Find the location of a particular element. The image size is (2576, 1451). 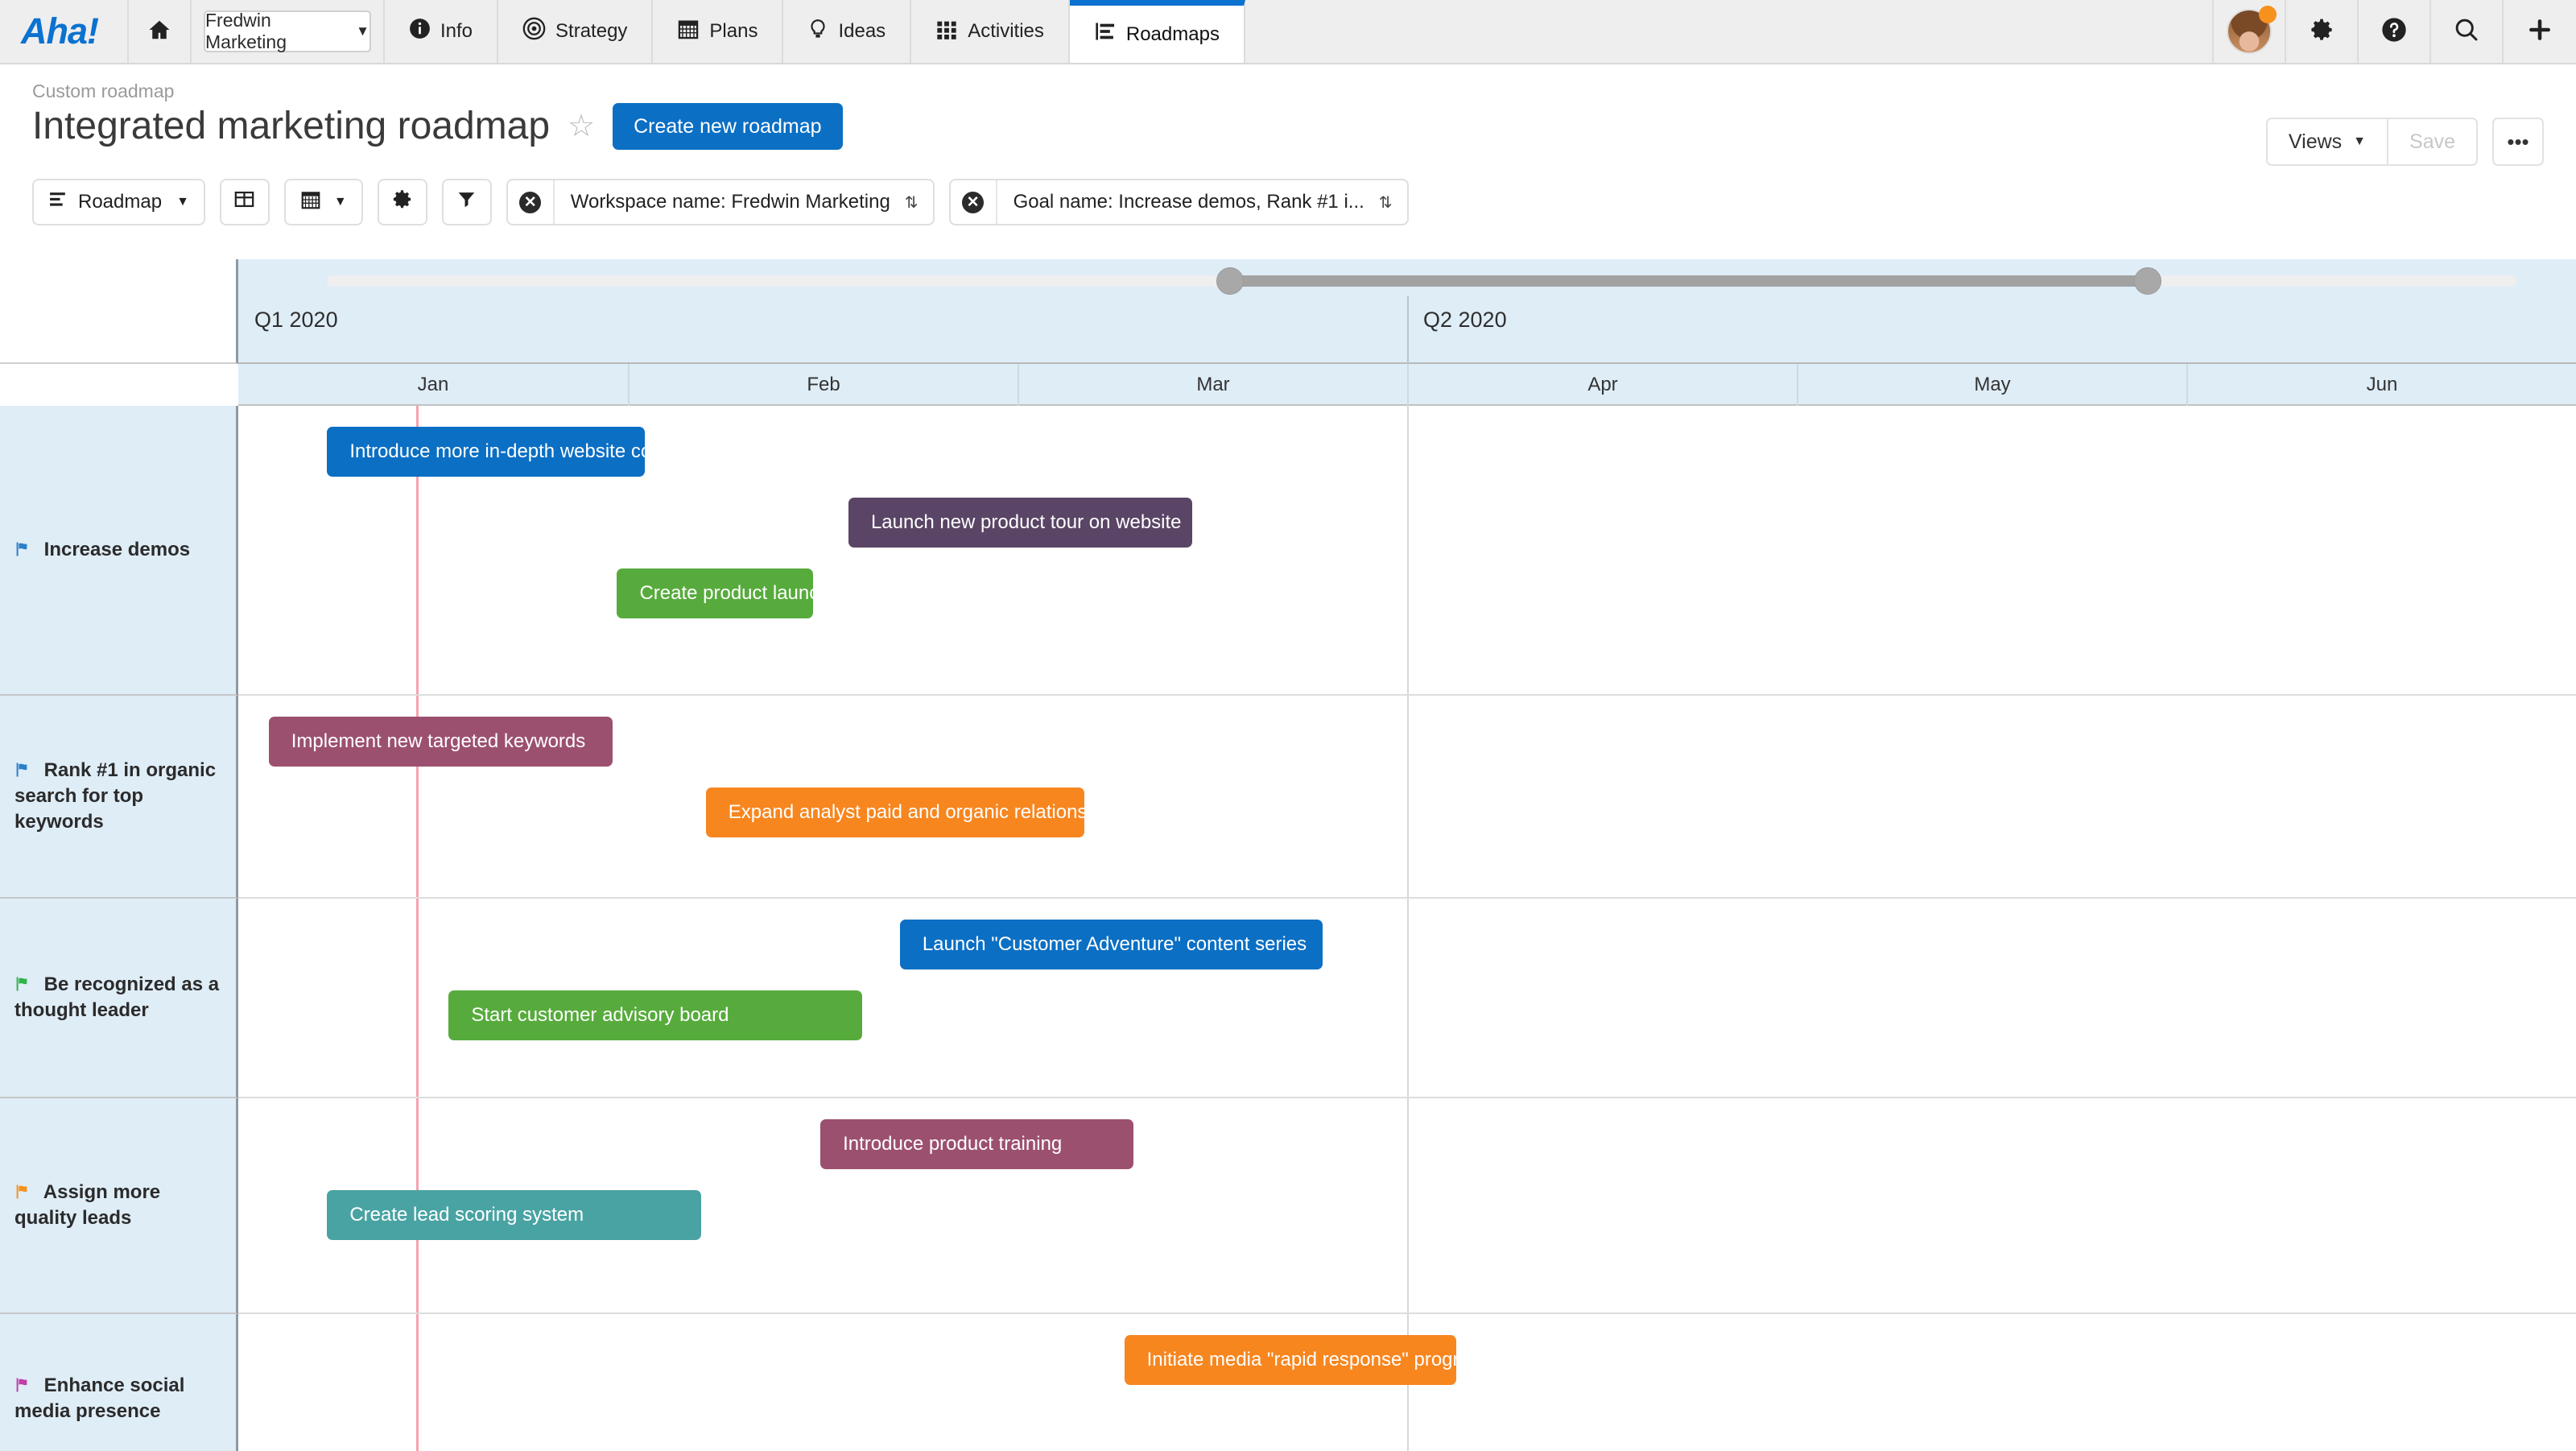

roadmap-bar: Initiate media "rapid response" program is located at coordinates (1305, 1360).